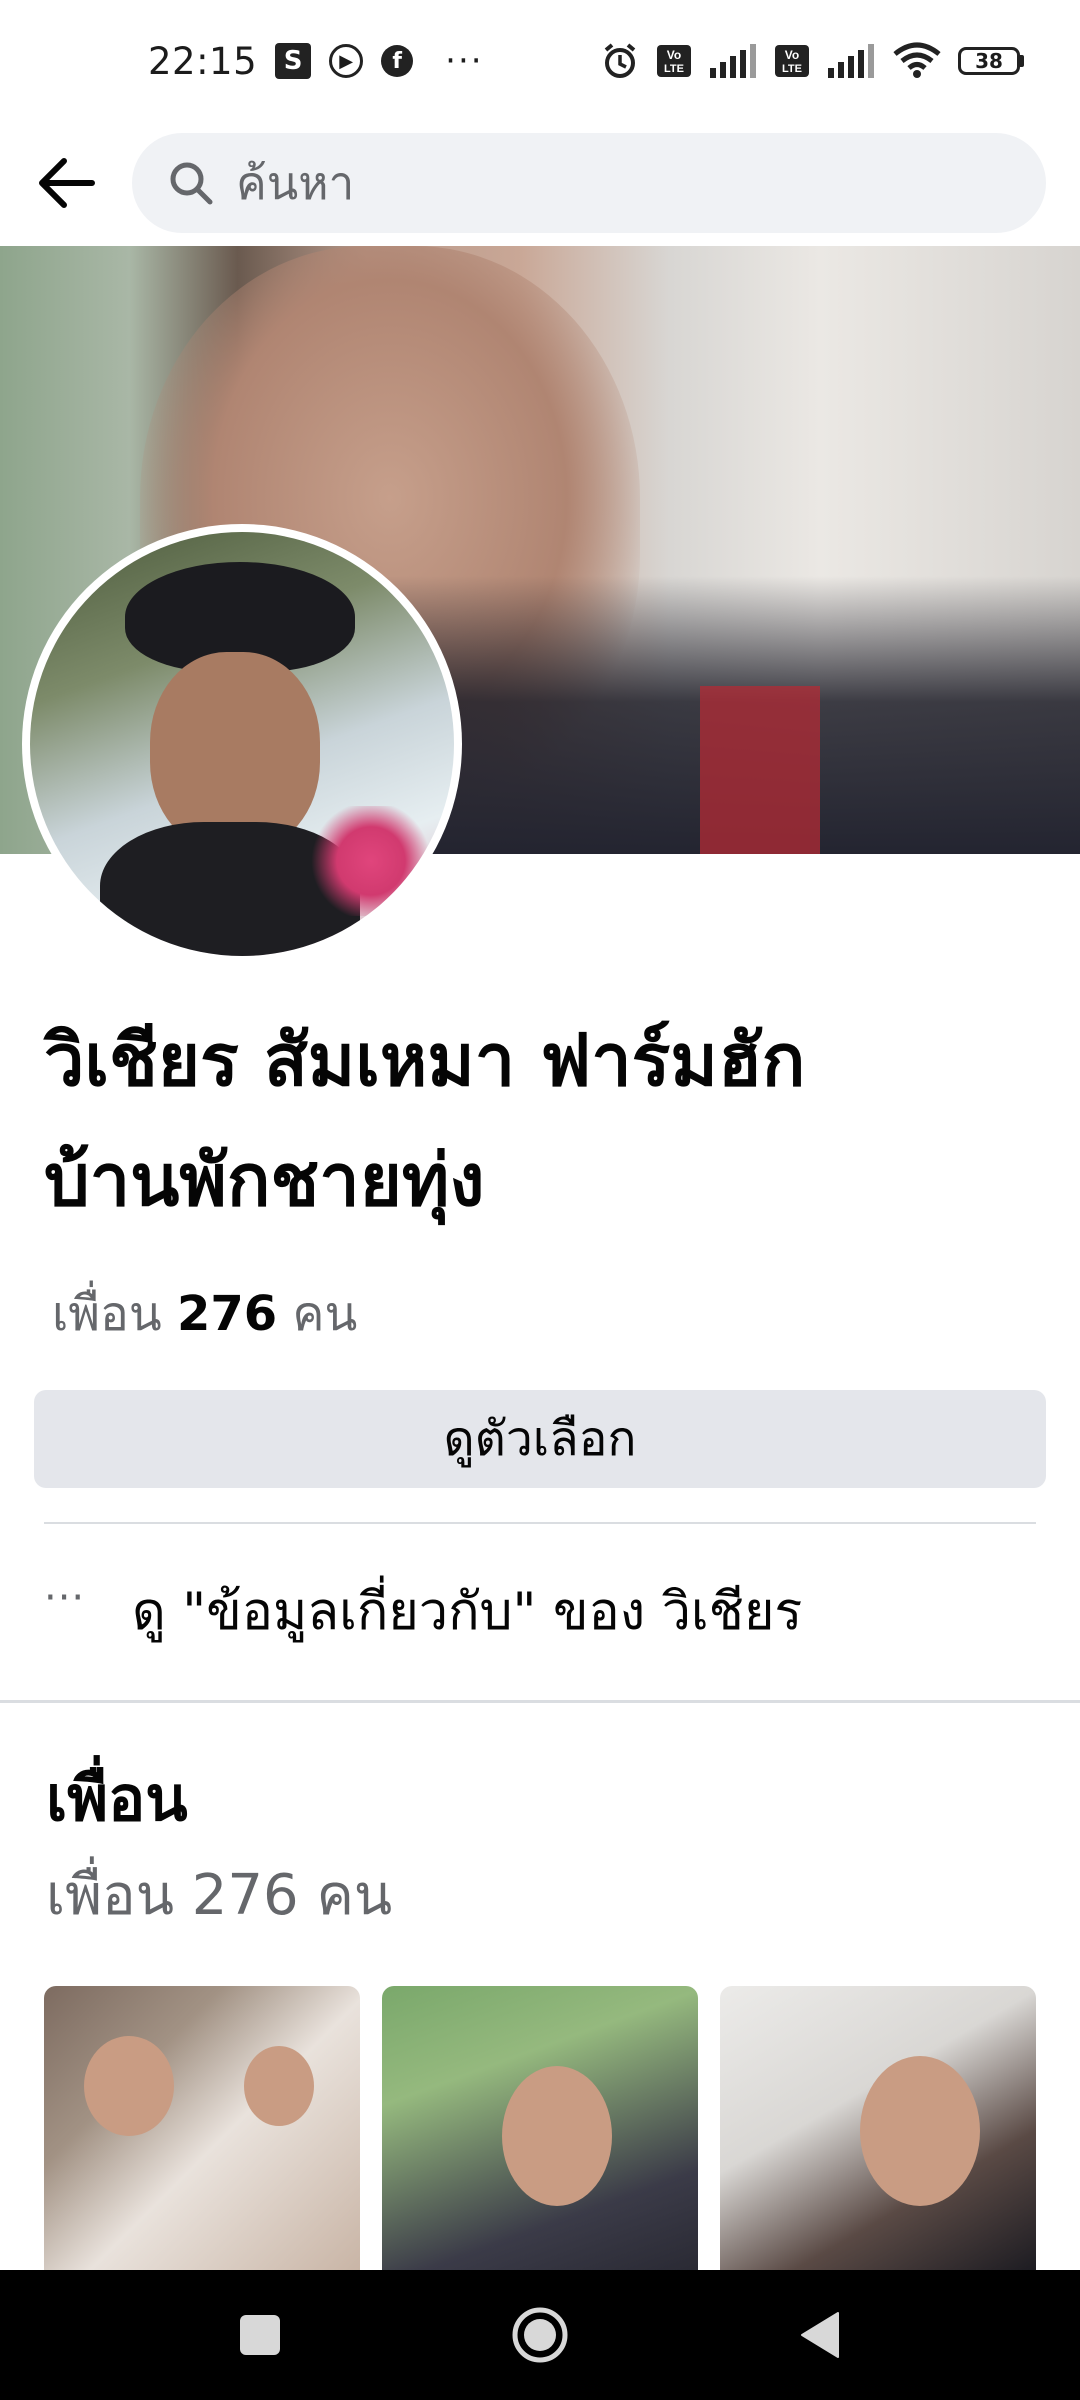  What do you see at coordinates (544, 1120) in the screenshot?
I see `profile-name: วิเชียร สัมเหมา ฟาร์มฮัก บ้านพักชายทุ่ง` at bounding box center [544, 1120].